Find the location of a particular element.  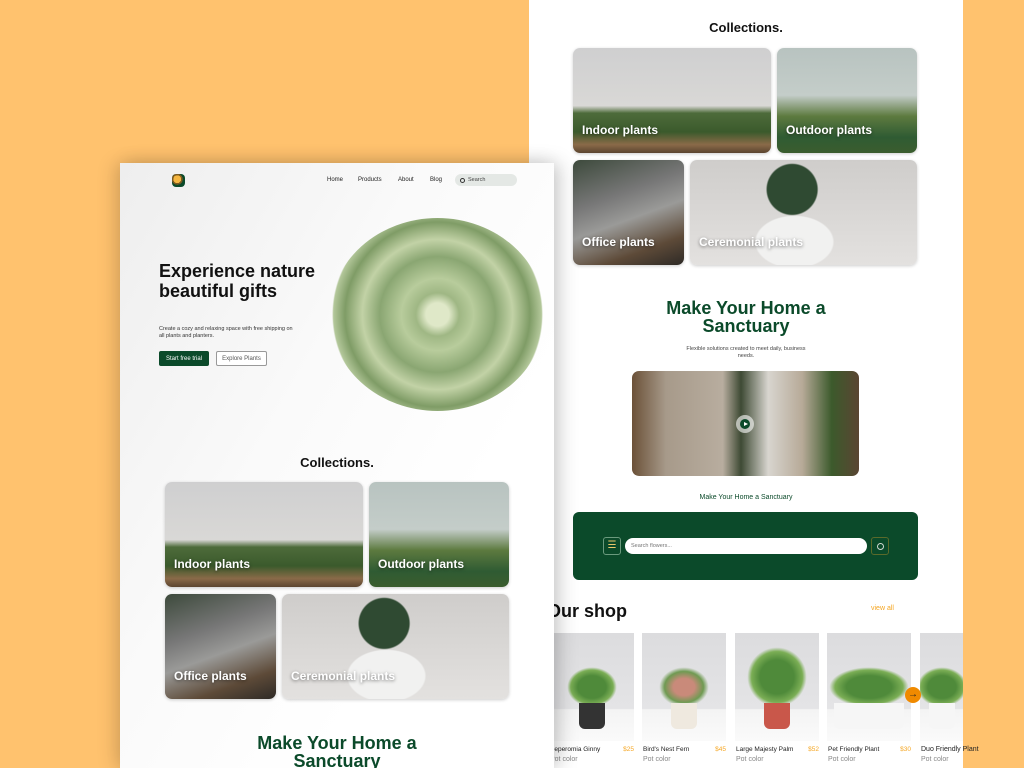

nav-home: Home is located at coordinates (335, 180).